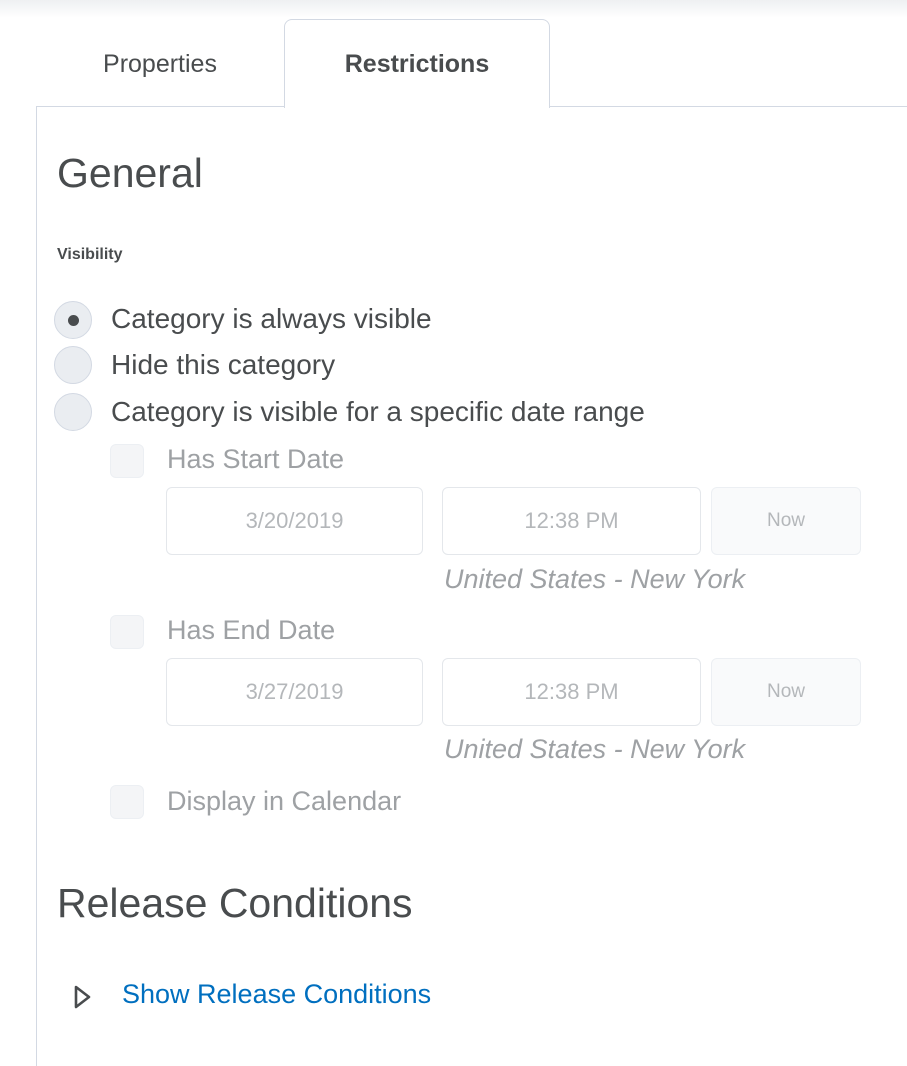 This screenshot has width=907, height=1066. Describe the element at coordinates (786, 692) in the screenshot. I see `end-now-button: Now` at that location.